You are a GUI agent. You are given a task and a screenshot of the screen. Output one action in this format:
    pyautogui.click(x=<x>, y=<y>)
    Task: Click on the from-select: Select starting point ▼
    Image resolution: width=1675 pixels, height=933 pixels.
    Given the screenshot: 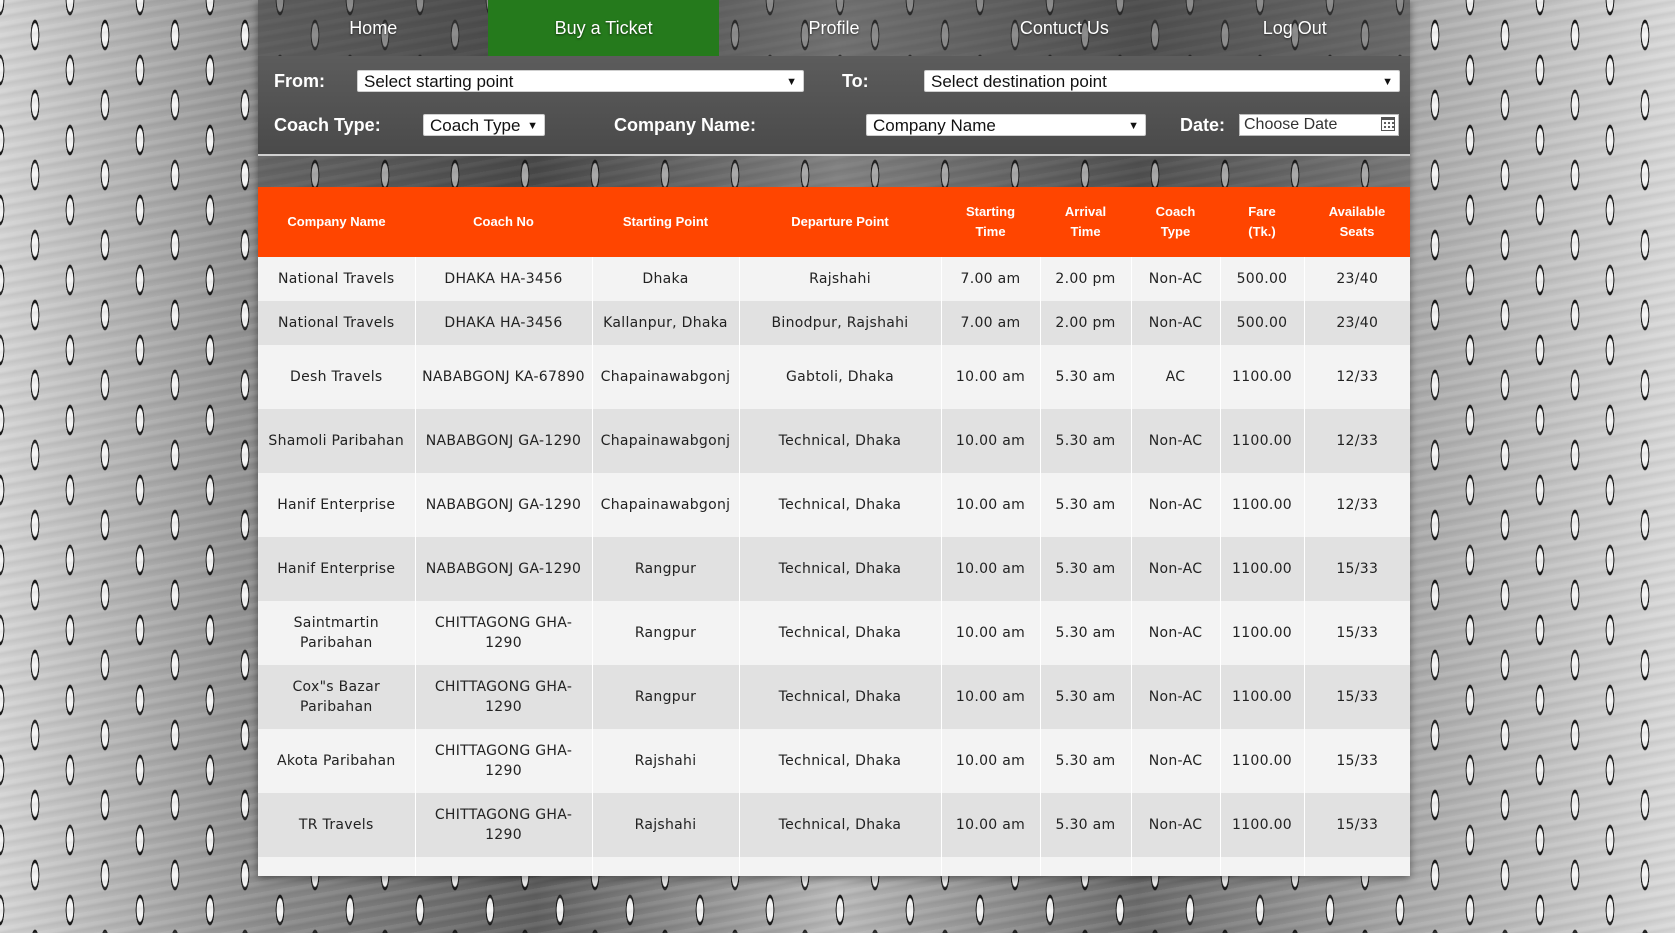 What is the action you would take?
    pyautogui.click(x=580, y=81)
    